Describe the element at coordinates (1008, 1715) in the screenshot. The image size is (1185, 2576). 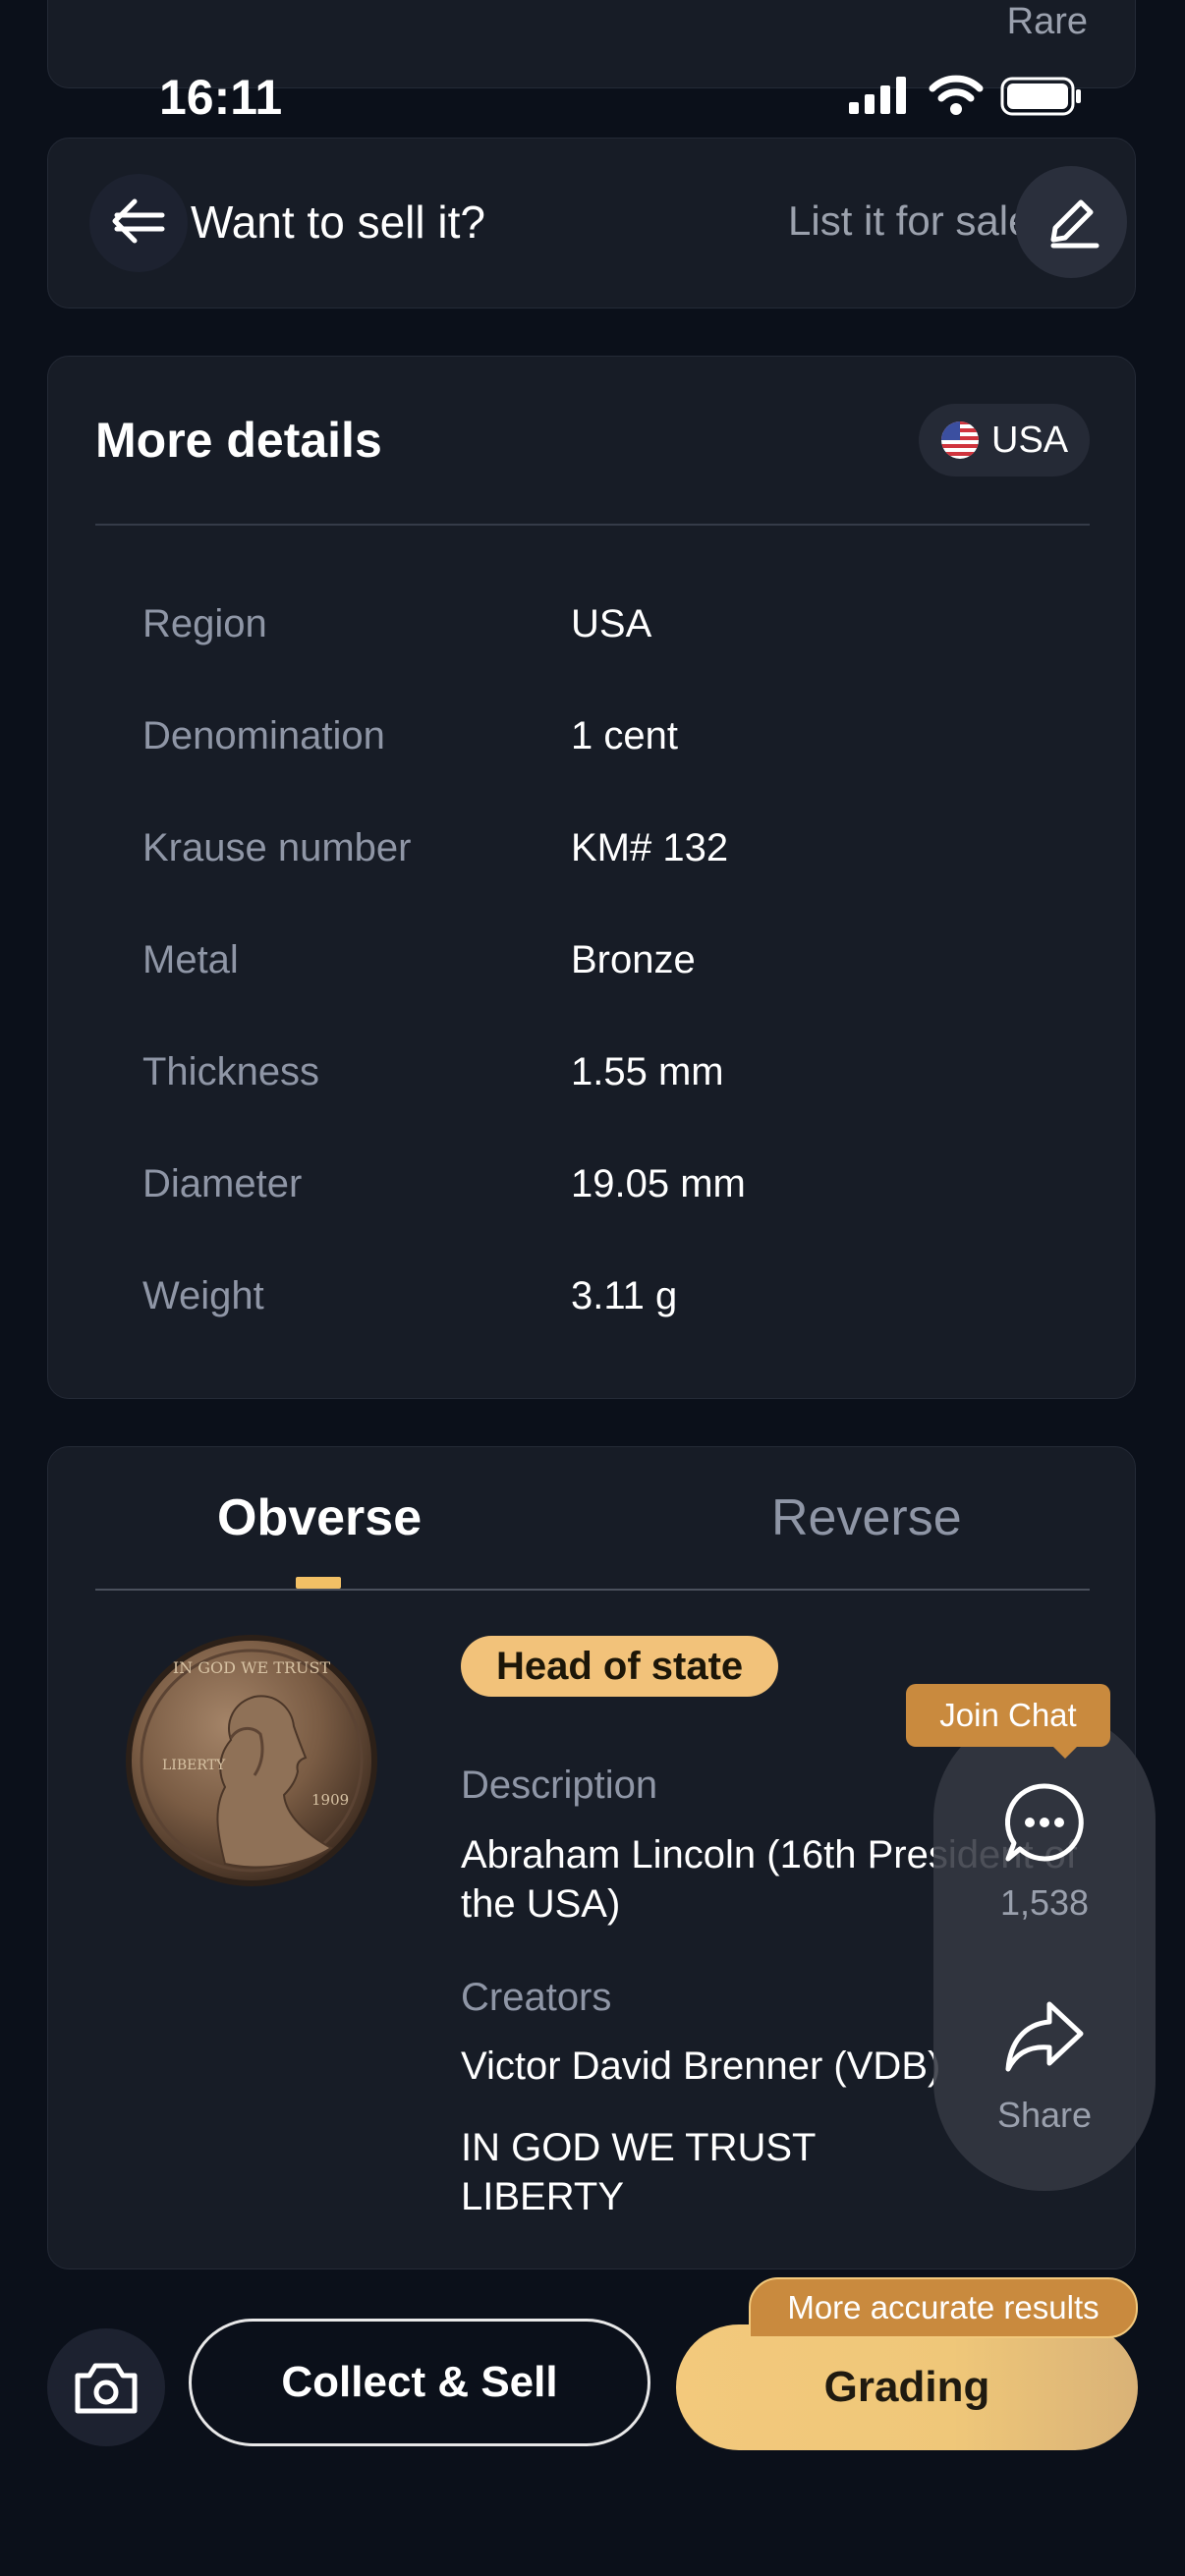
I see `join-chat-tooltip: Join Chat` at that location.